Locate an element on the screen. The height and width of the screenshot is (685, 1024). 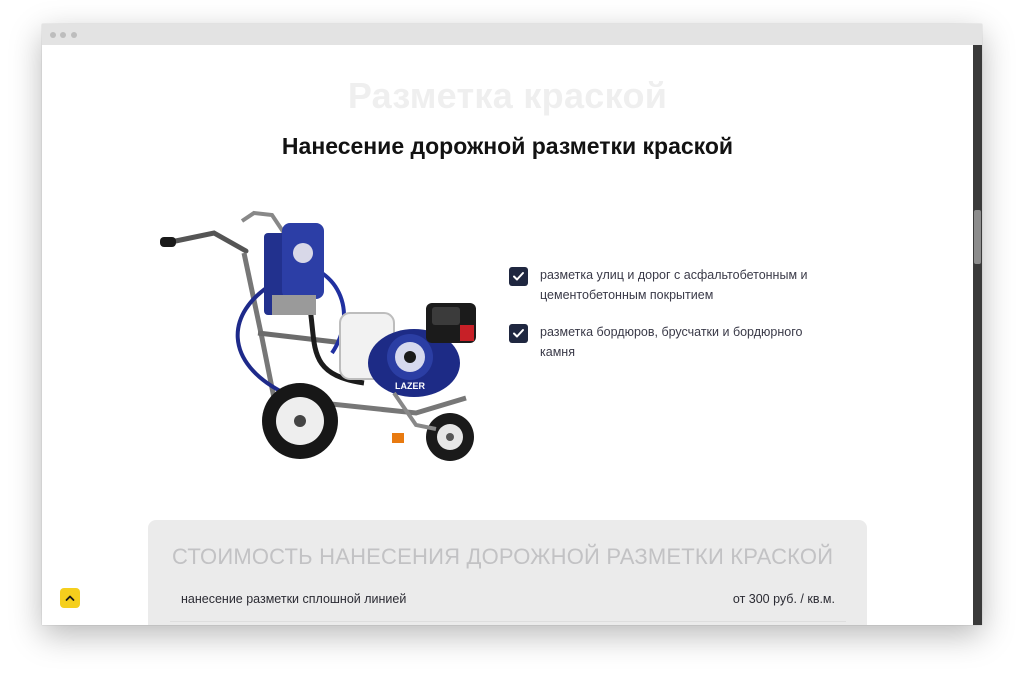
machine-logo-text: LAZER is located at coordinates (410, 386).